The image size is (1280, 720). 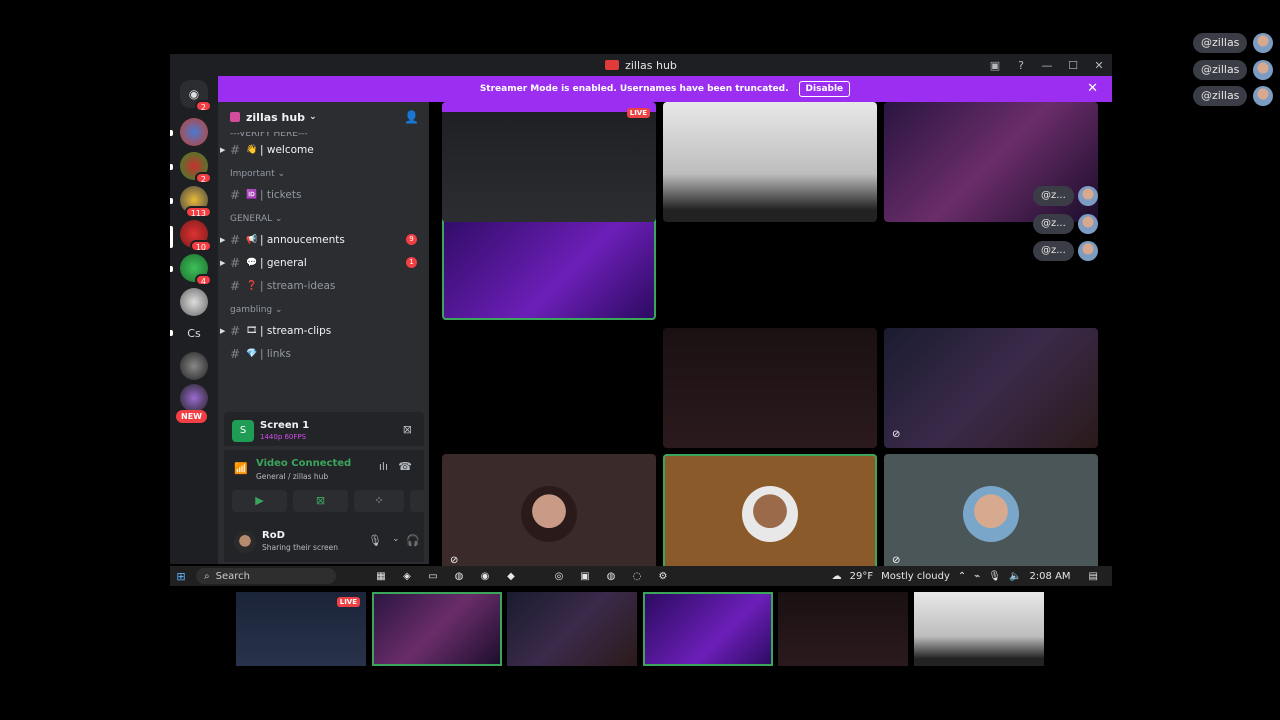 What do you see at coordinates (411, 117) in the screenshot?
I see `invite-icon: 👤` at bounding box center [411, 117].